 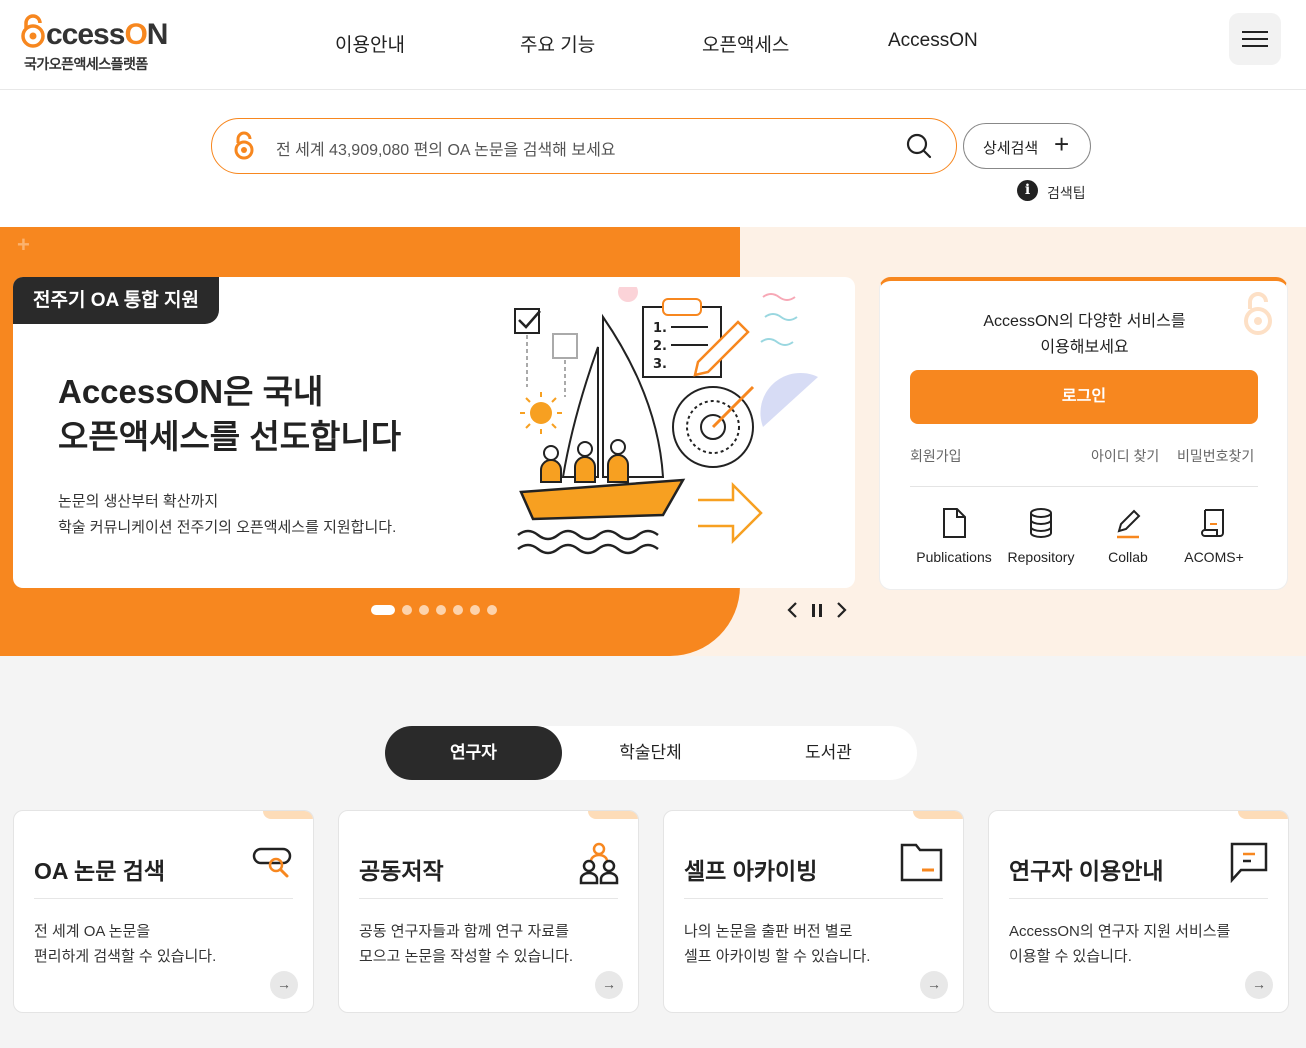 What do you see at coordinates (660, 364) in the screenshot?
I see `svg-text: 3.` at bounding box center [660, 364].